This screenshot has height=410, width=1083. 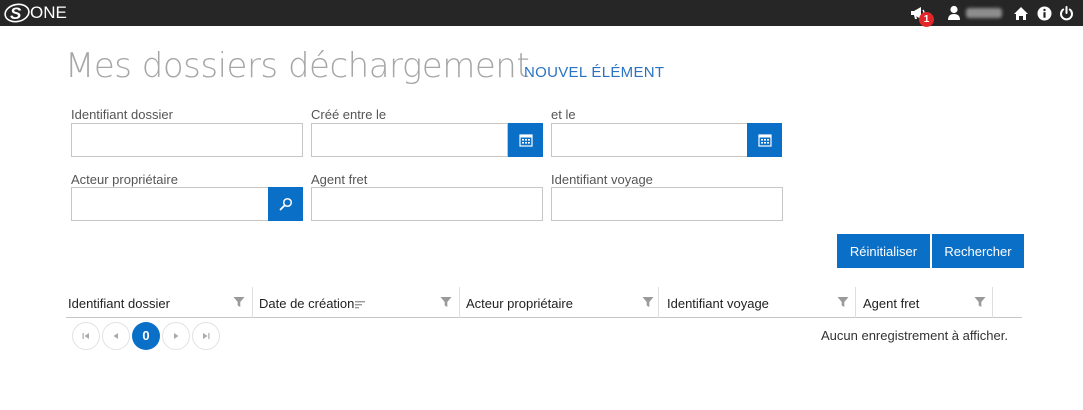 What do you see at coordinates (146, 336) in the screenshot?
I see `pager-current-page: 0` at bounding box center [146, 336].